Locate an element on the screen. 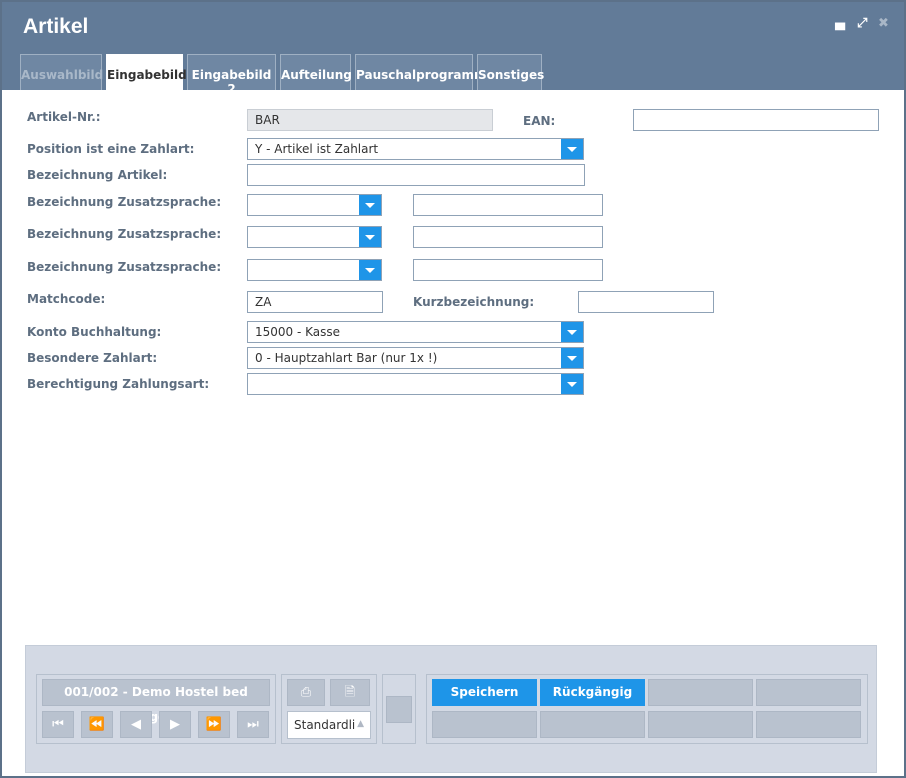 Image resolution: width=906 pixels, height=778 pixels. artikel-nr-field: BAR is located at coordinates (370, 120).